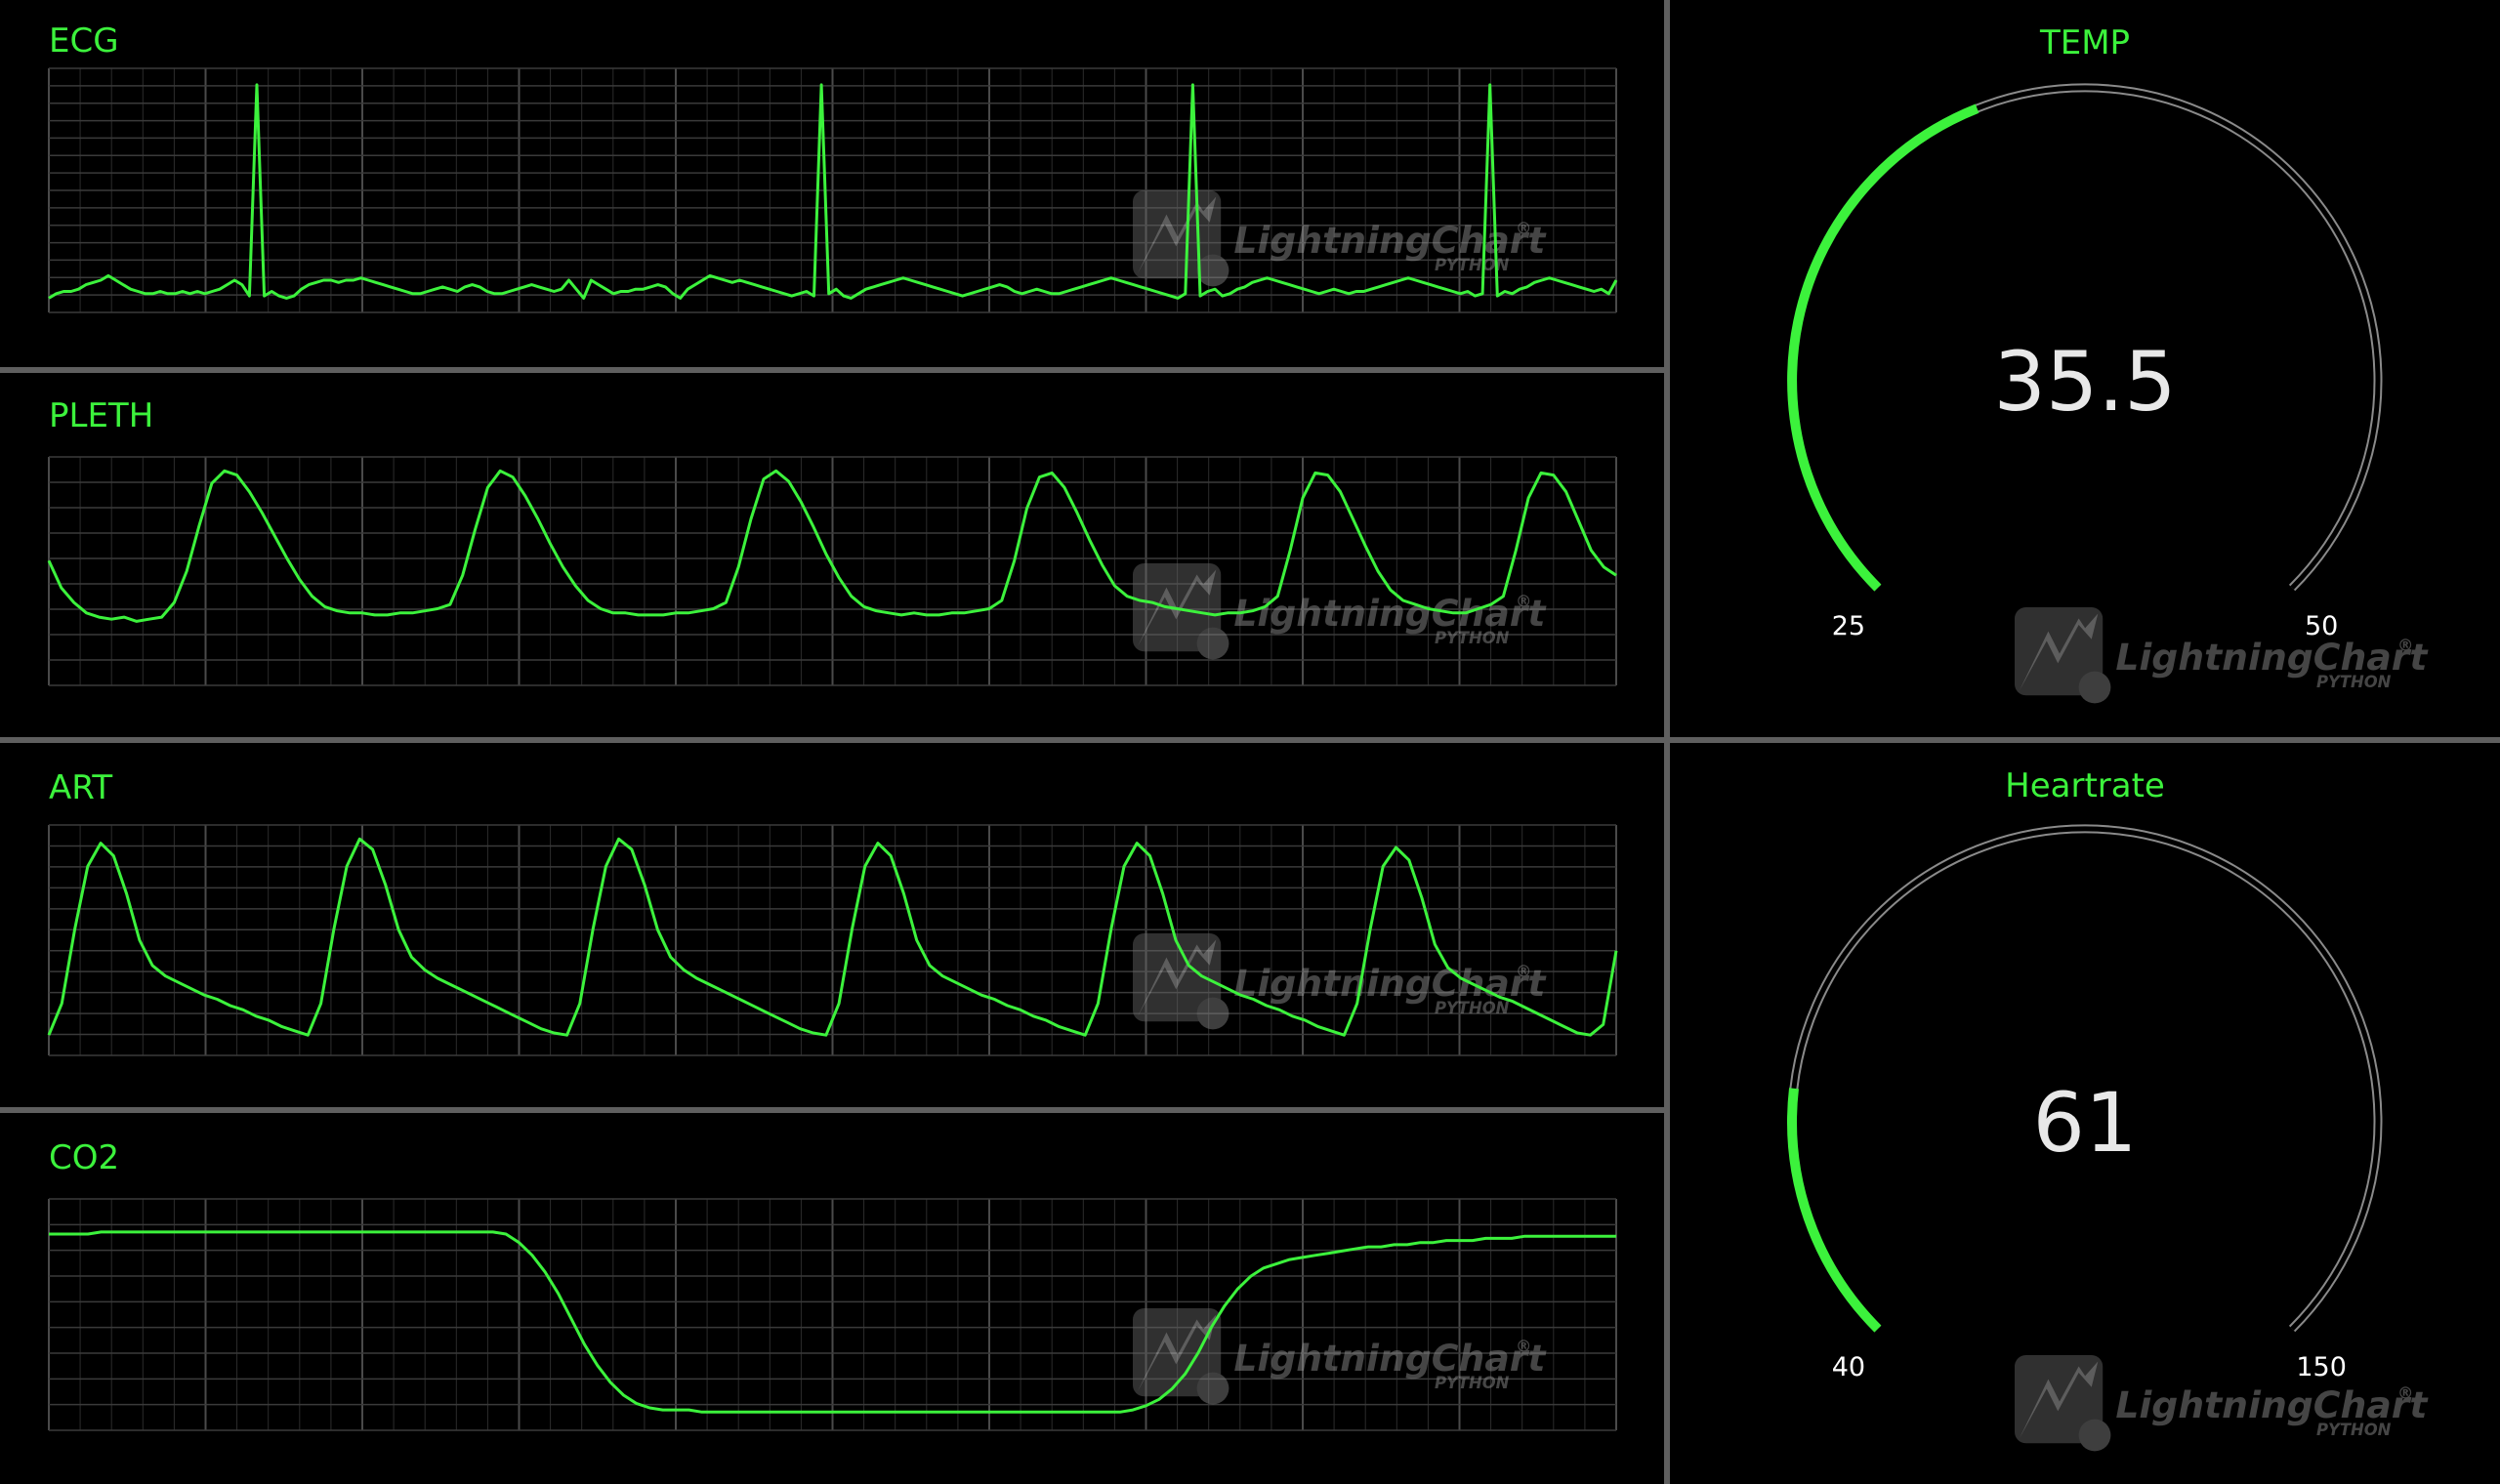 The image size is (2500, 1484). I want to click on gauge-max-label: 50, so click(2321, 626).